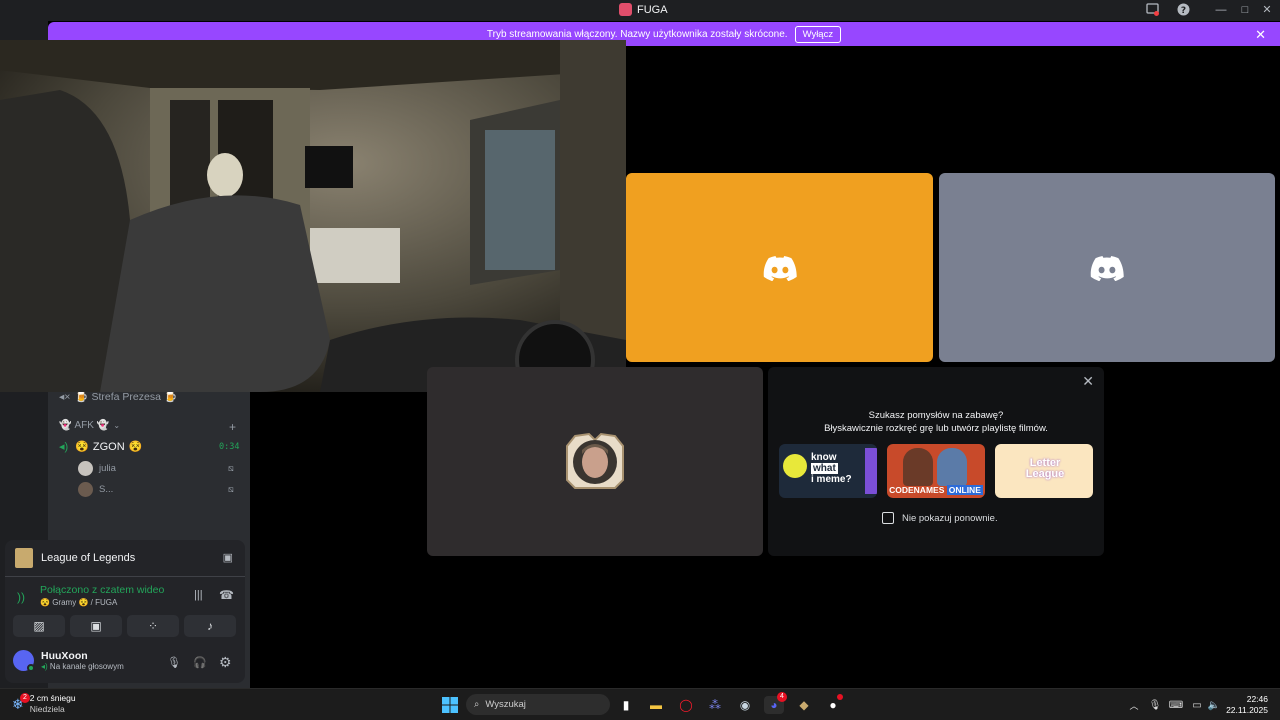 This screenshot has height=720, width=1280. I want to click on discord-taskbar-icon: ◕ 4, so click(775, 703).